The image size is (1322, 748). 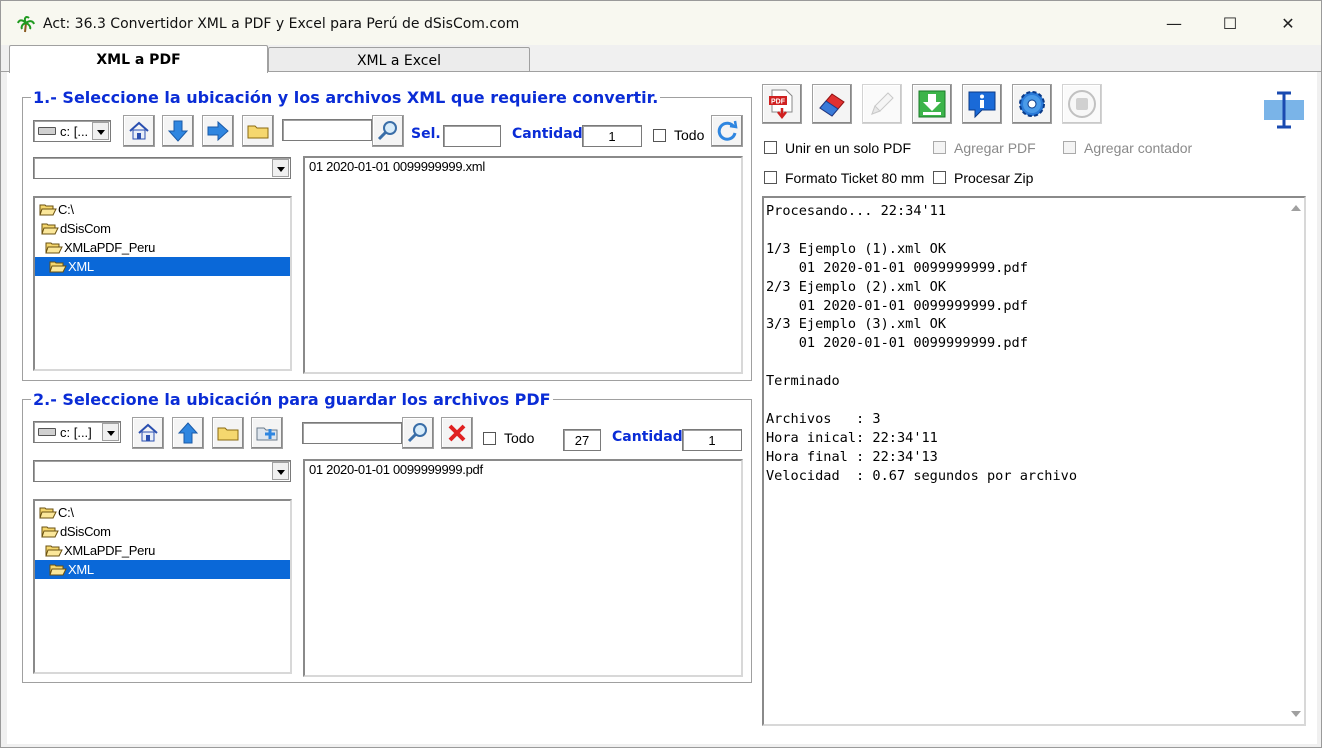 I want to click on source-folder-button, so click(x=258, y=131).